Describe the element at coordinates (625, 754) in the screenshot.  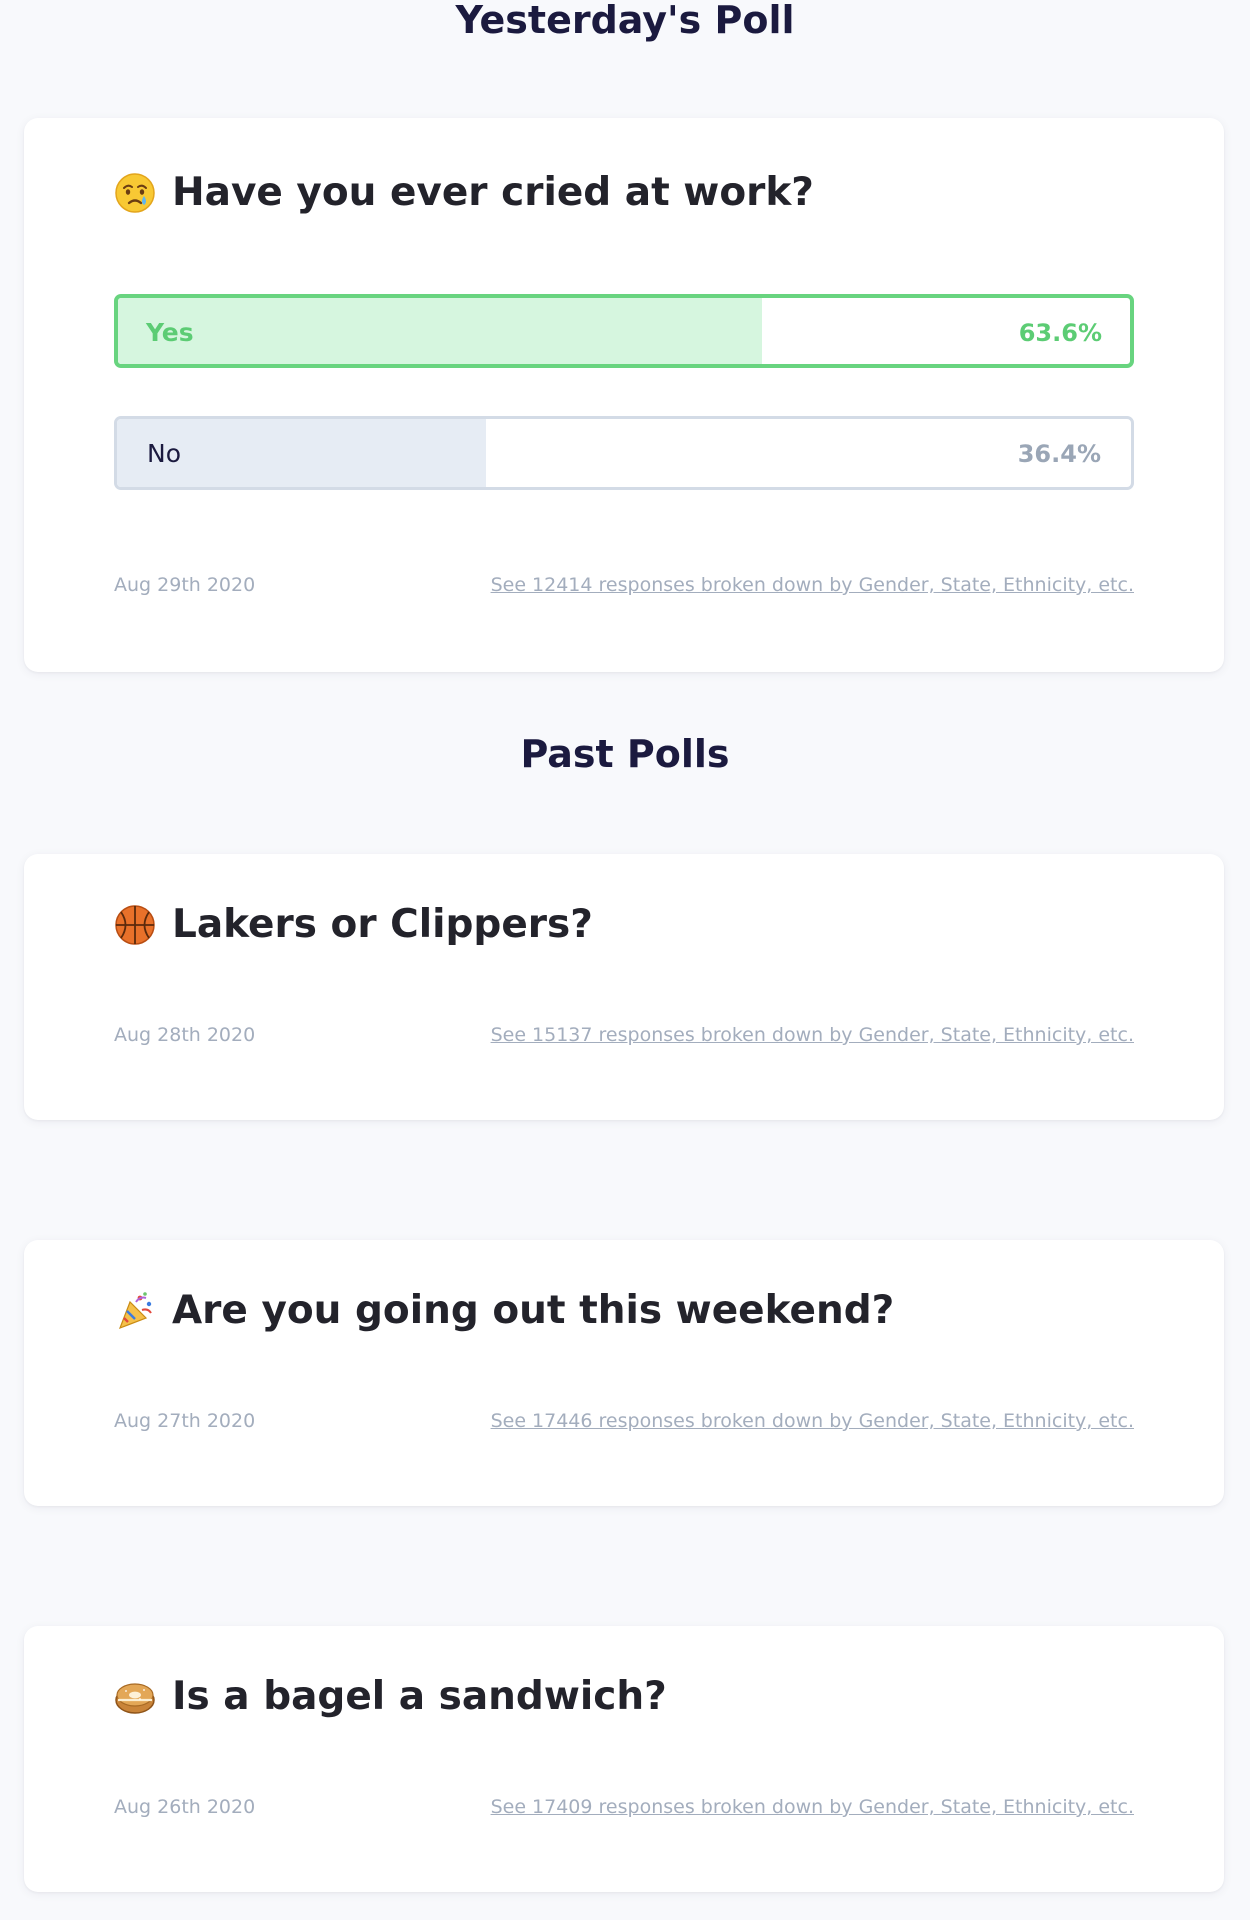
I see `past-polls-heading: Past Polls` at that location.